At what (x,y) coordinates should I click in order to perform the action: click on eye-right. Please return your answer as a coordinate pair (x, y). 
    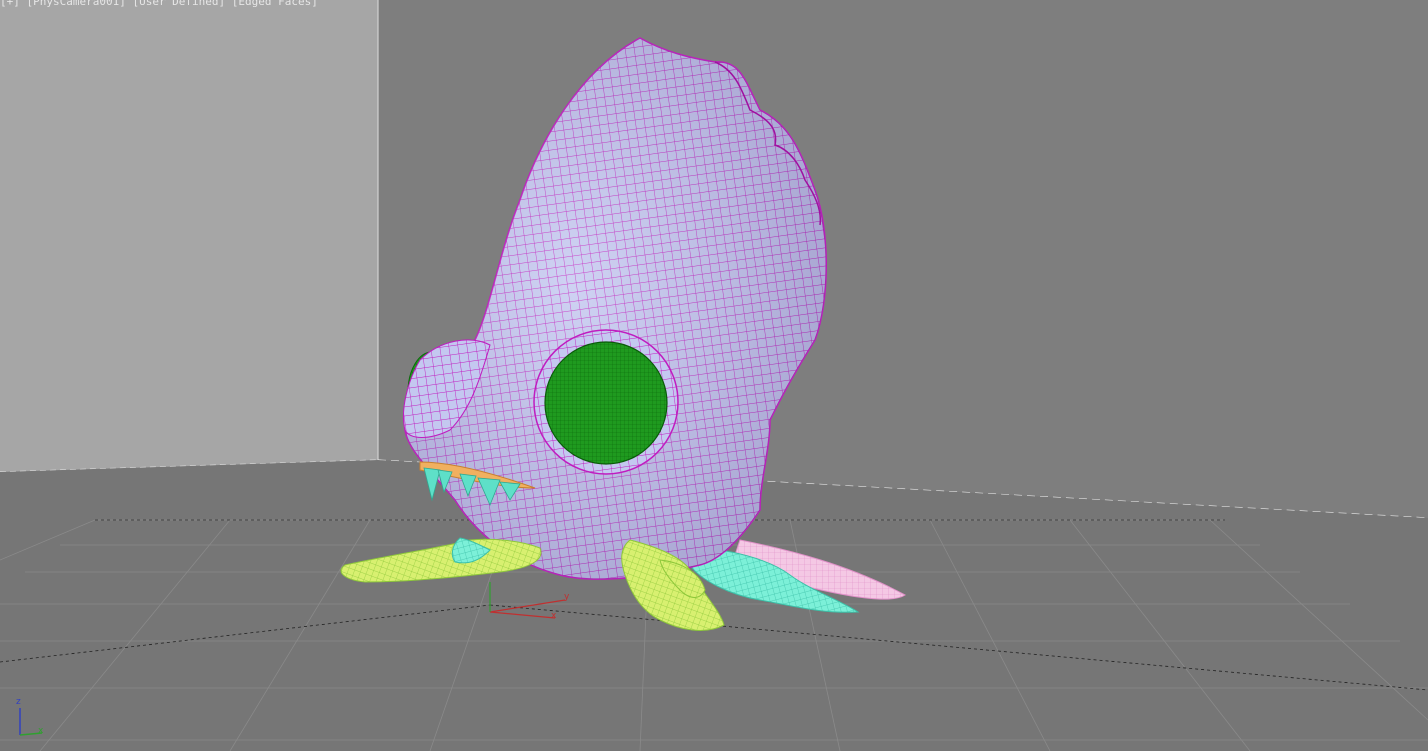
    Looking at the image, I should click on (606, 403).